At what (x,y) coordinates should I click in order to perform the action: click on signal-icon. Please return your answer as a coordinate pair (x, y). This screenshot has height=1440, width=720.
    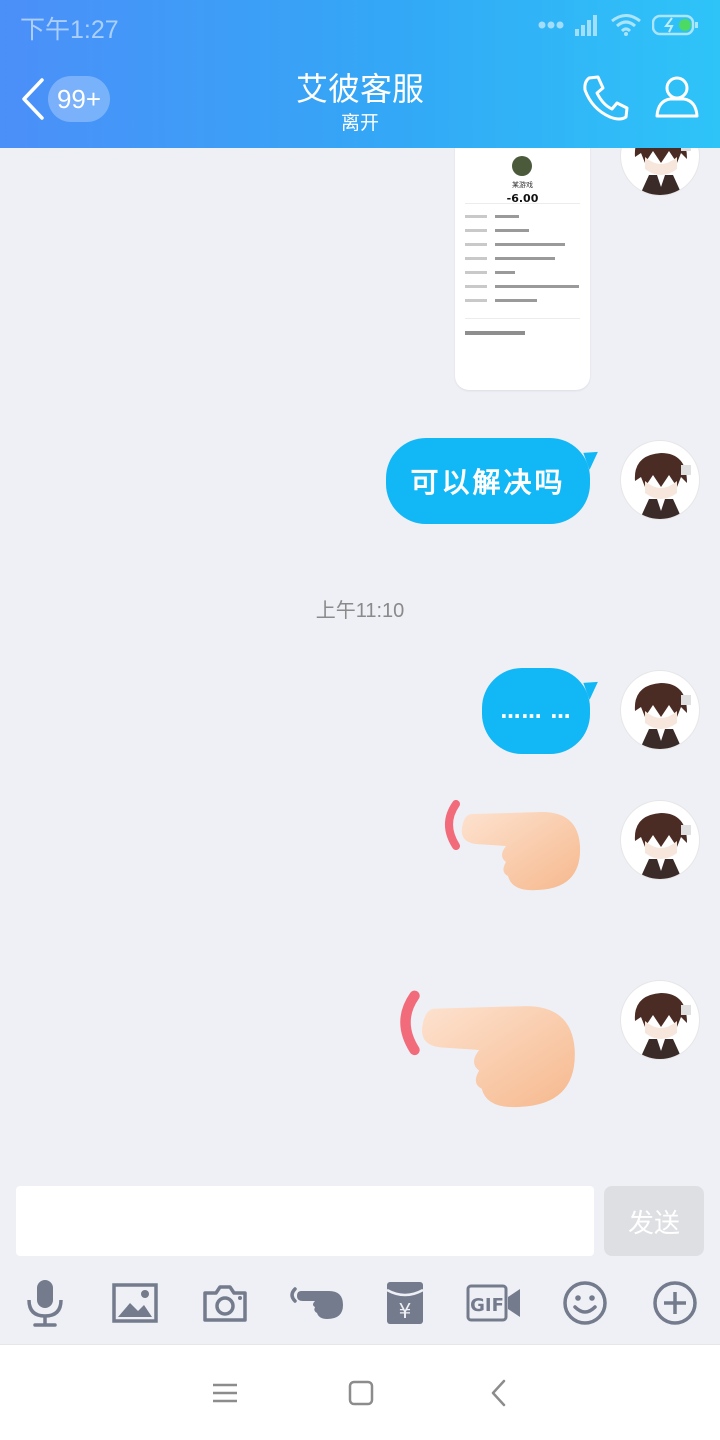
    Looking at the image, I should click on (586, 25).